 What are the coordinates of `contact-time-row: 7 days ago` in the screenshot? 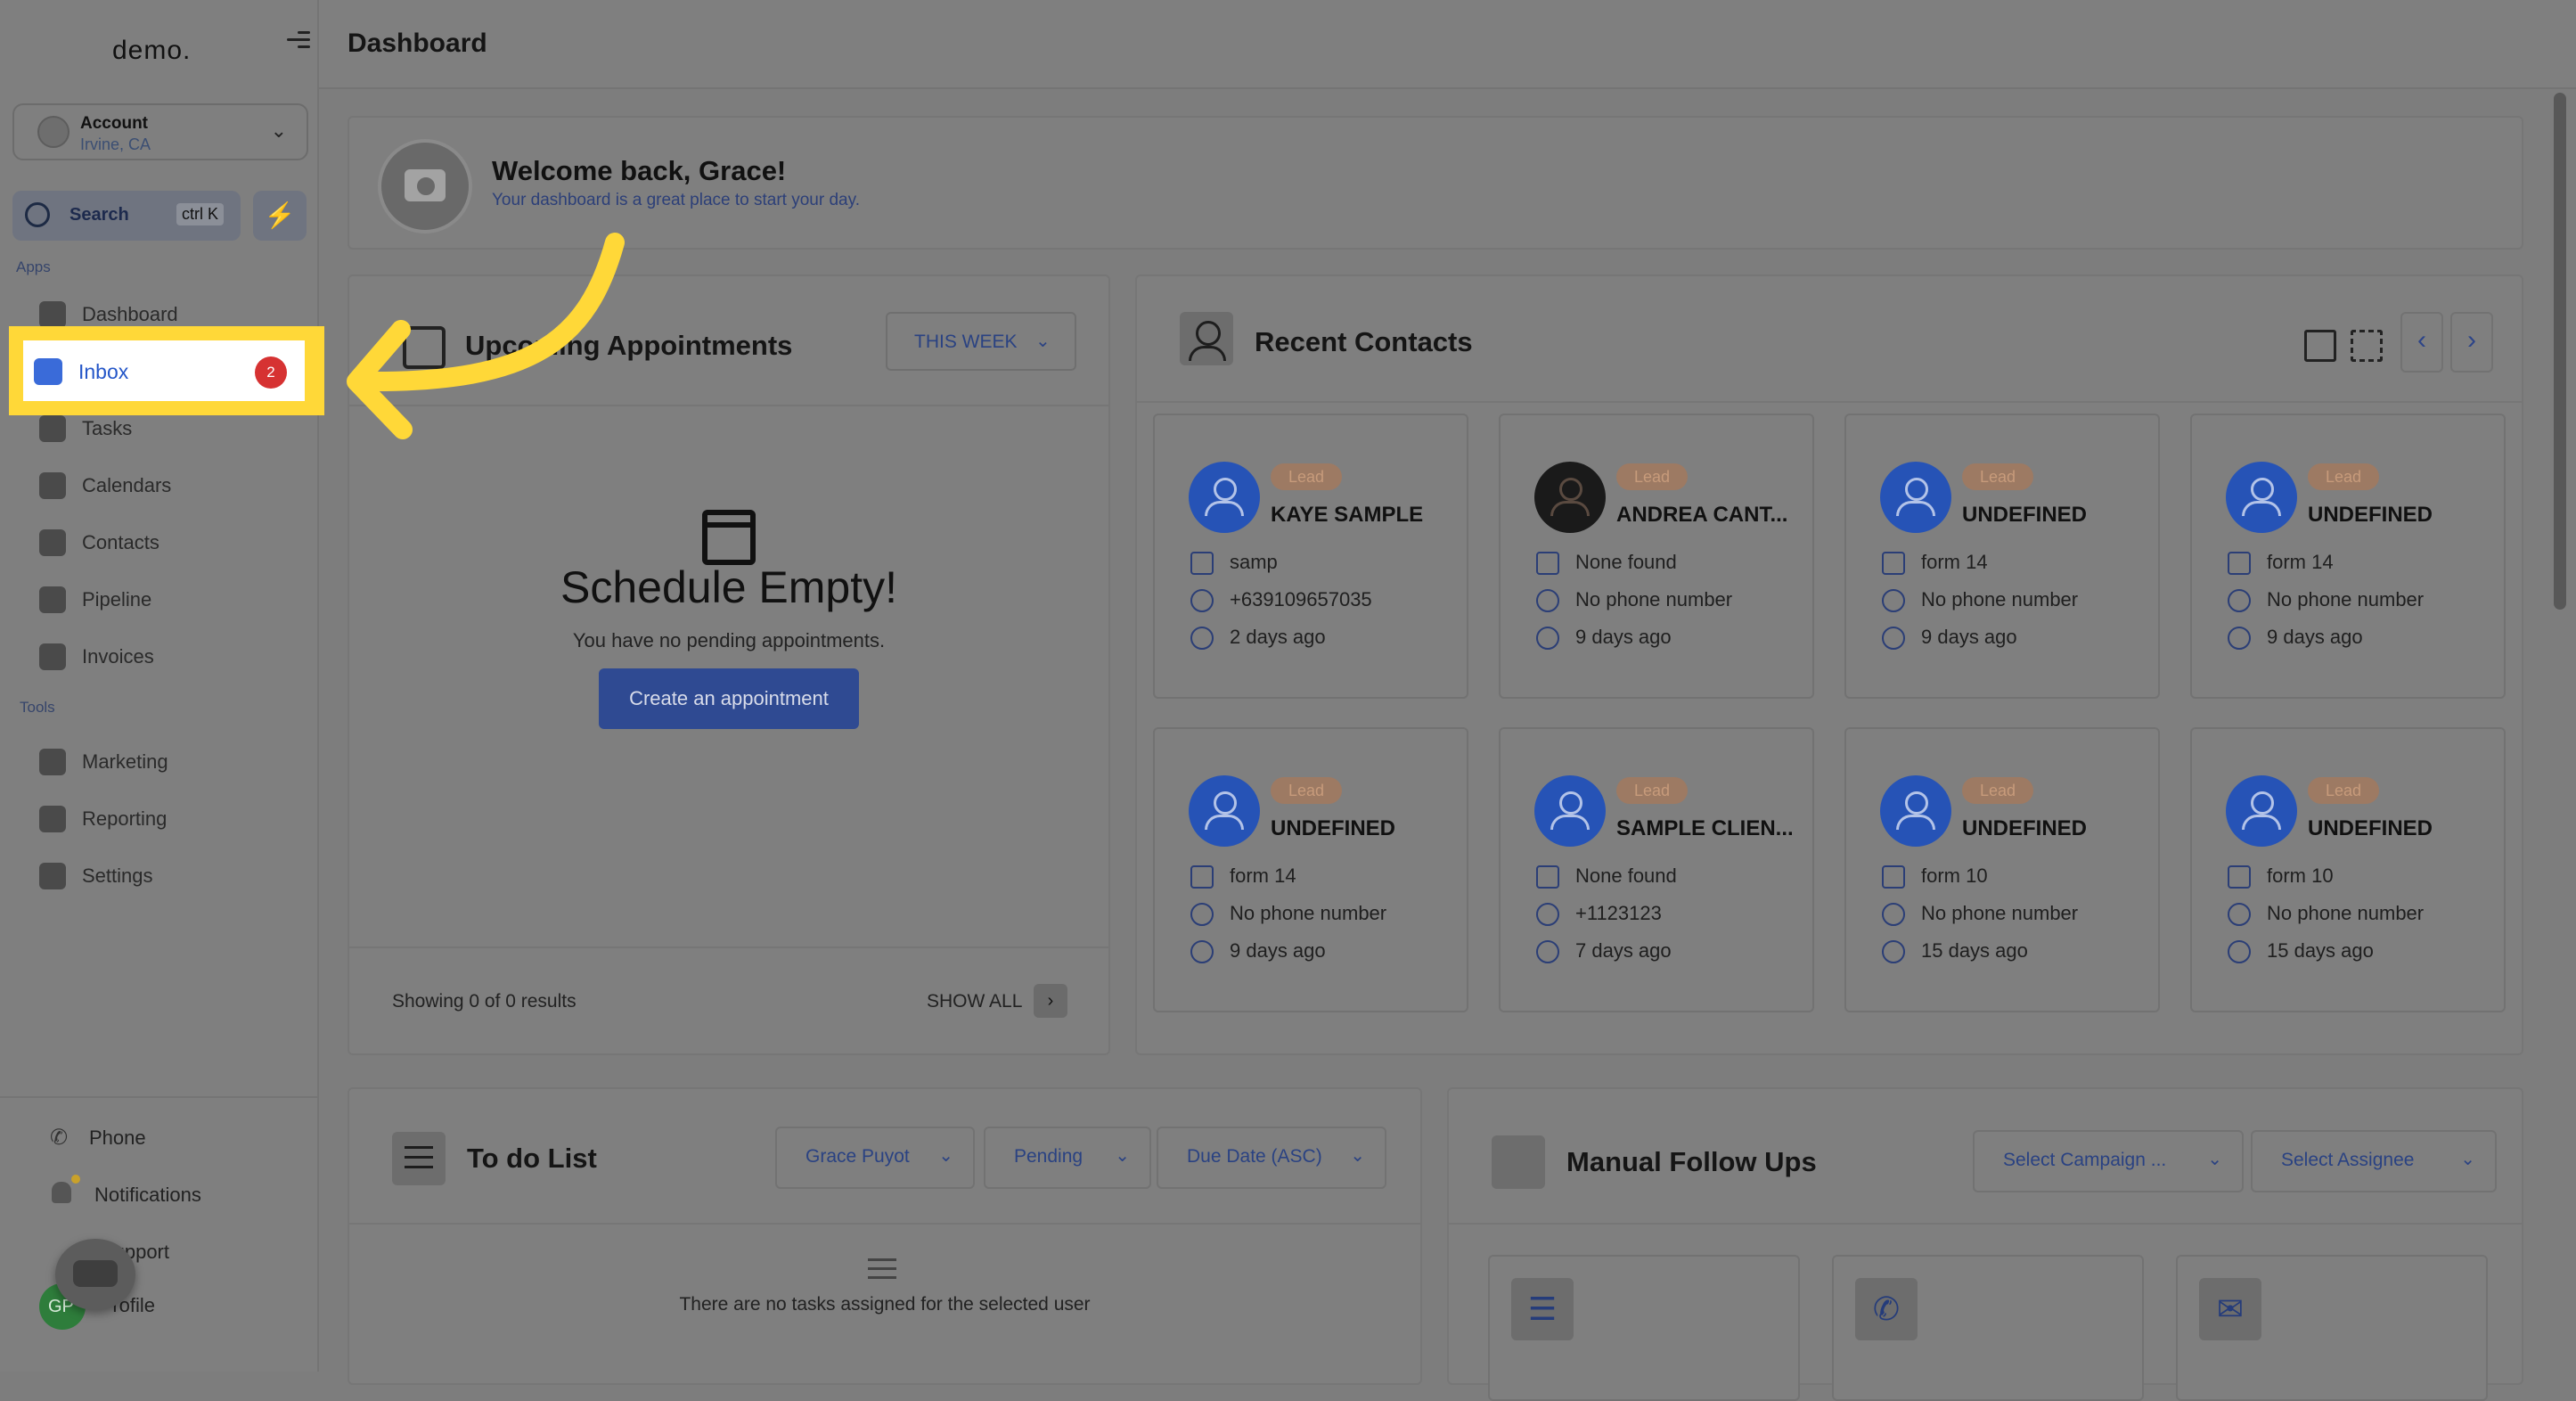 It's located at (1604, 951).